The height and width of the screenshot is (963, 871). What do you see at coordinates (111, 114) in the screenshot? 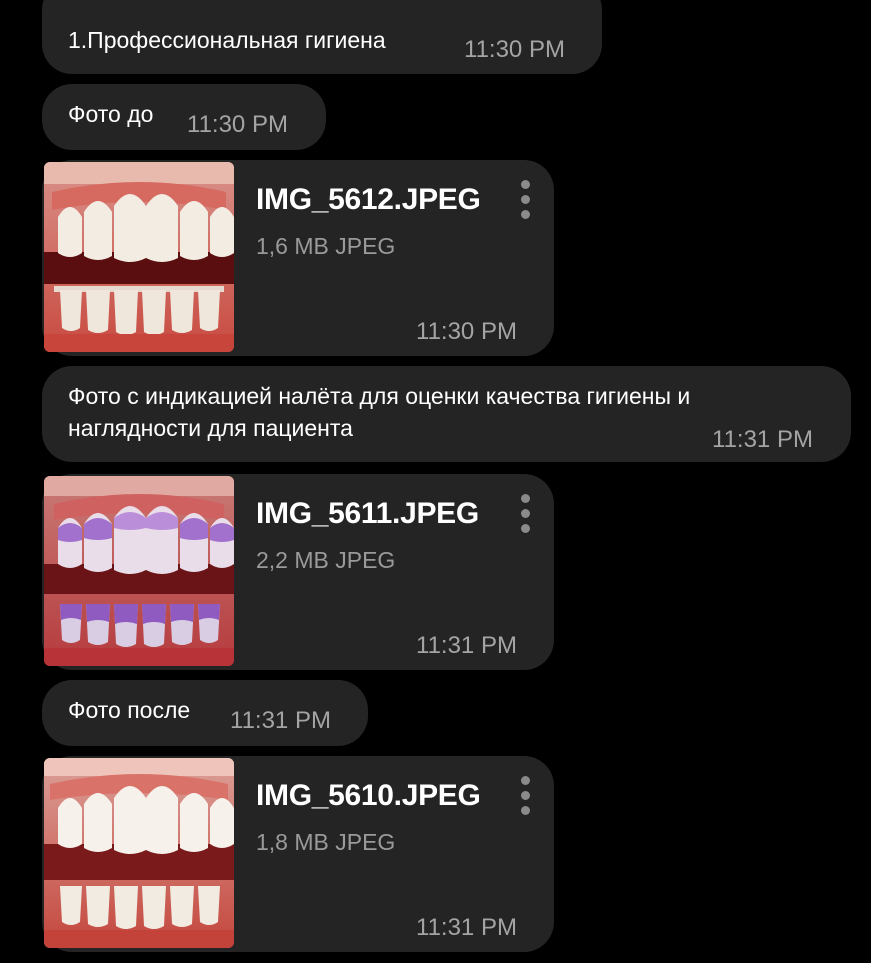
I see `message-text: Фото до` at bounding box center [111, 114].